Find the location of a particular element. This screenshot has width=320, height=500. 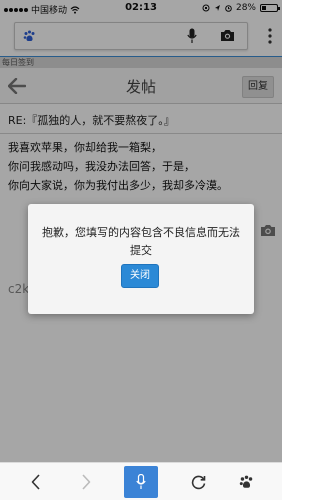

back-icon is located at coordinates (35, 482).